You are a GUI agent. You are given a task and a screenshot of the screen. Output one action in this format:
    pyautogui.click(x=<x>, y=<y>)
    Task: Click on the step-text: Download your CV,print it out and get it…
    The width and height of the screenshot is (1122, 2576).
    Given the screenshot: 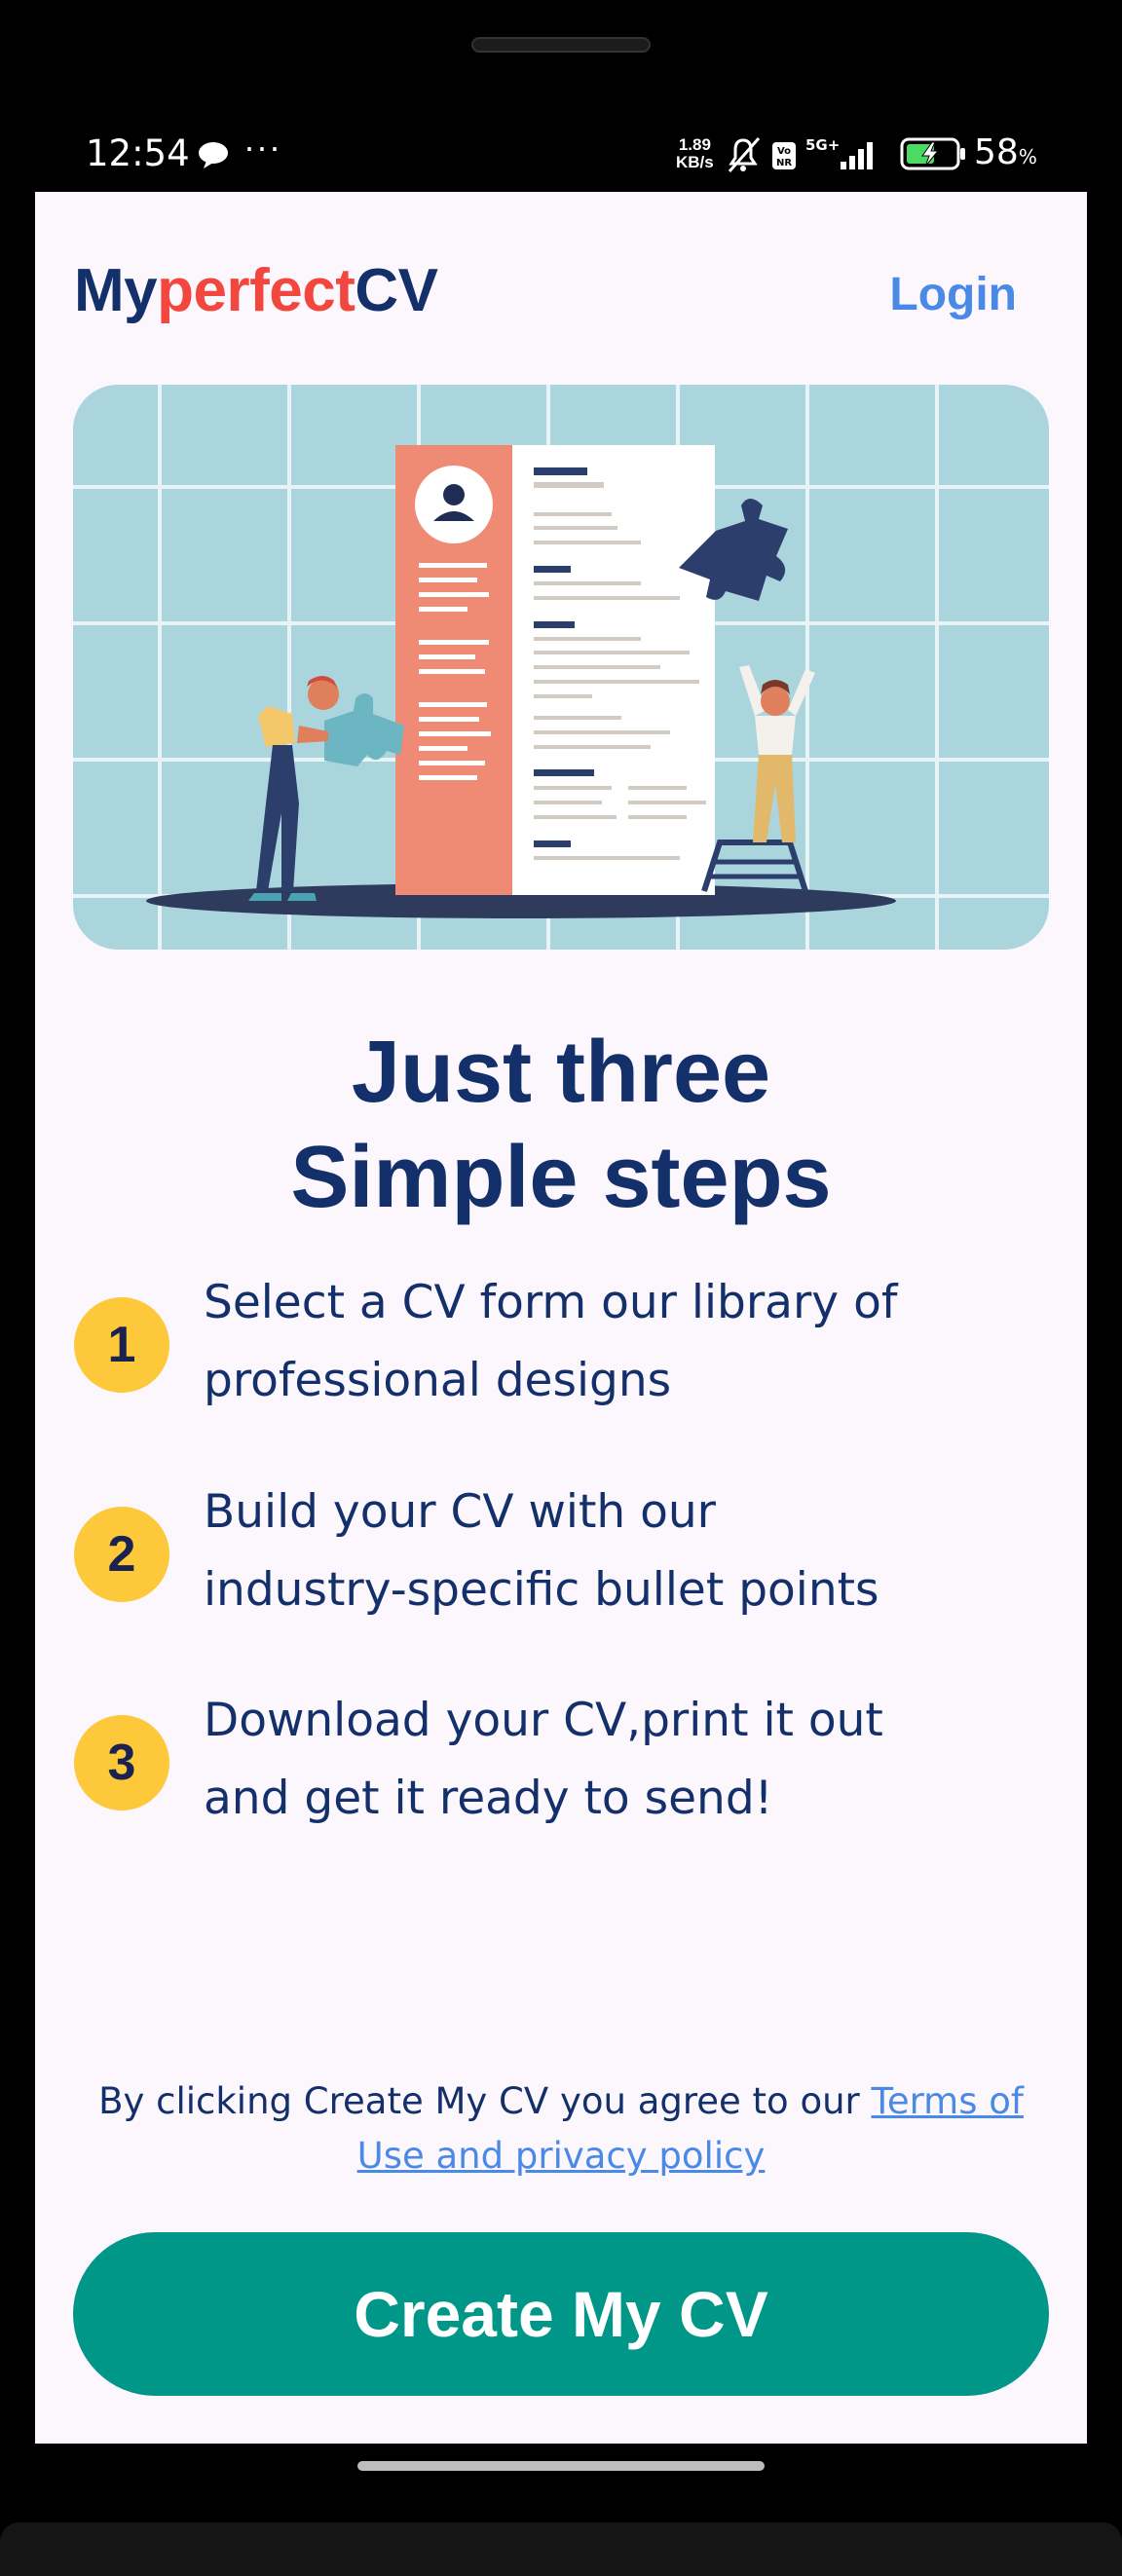 What is the action you would take?
    pyautogui.click(x=544, y=1759)
    